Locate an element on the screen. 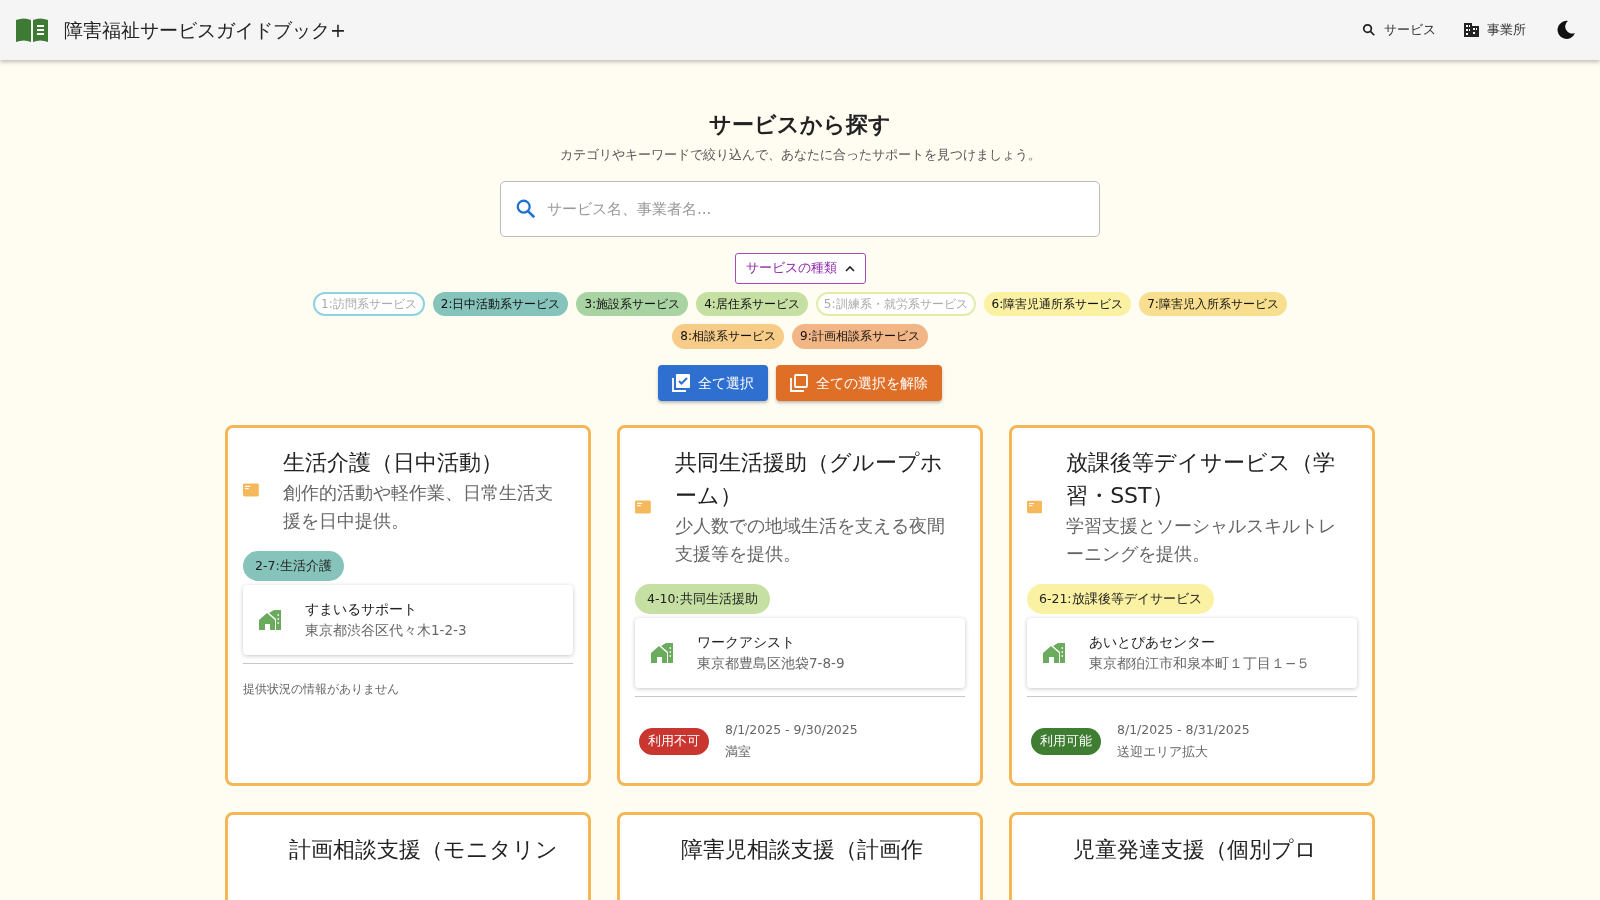  service-title: 児童発達支援（個別プロ is located at coordinates (1195, 849).